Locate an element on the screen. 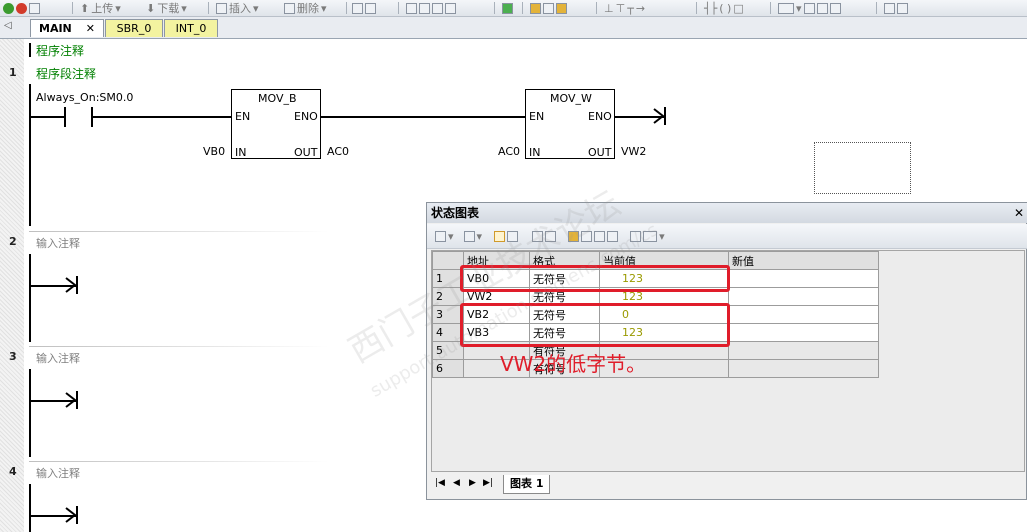 The height and width of the screenshot is (532, 1027). network-icon is located at coordinates (424, 8).